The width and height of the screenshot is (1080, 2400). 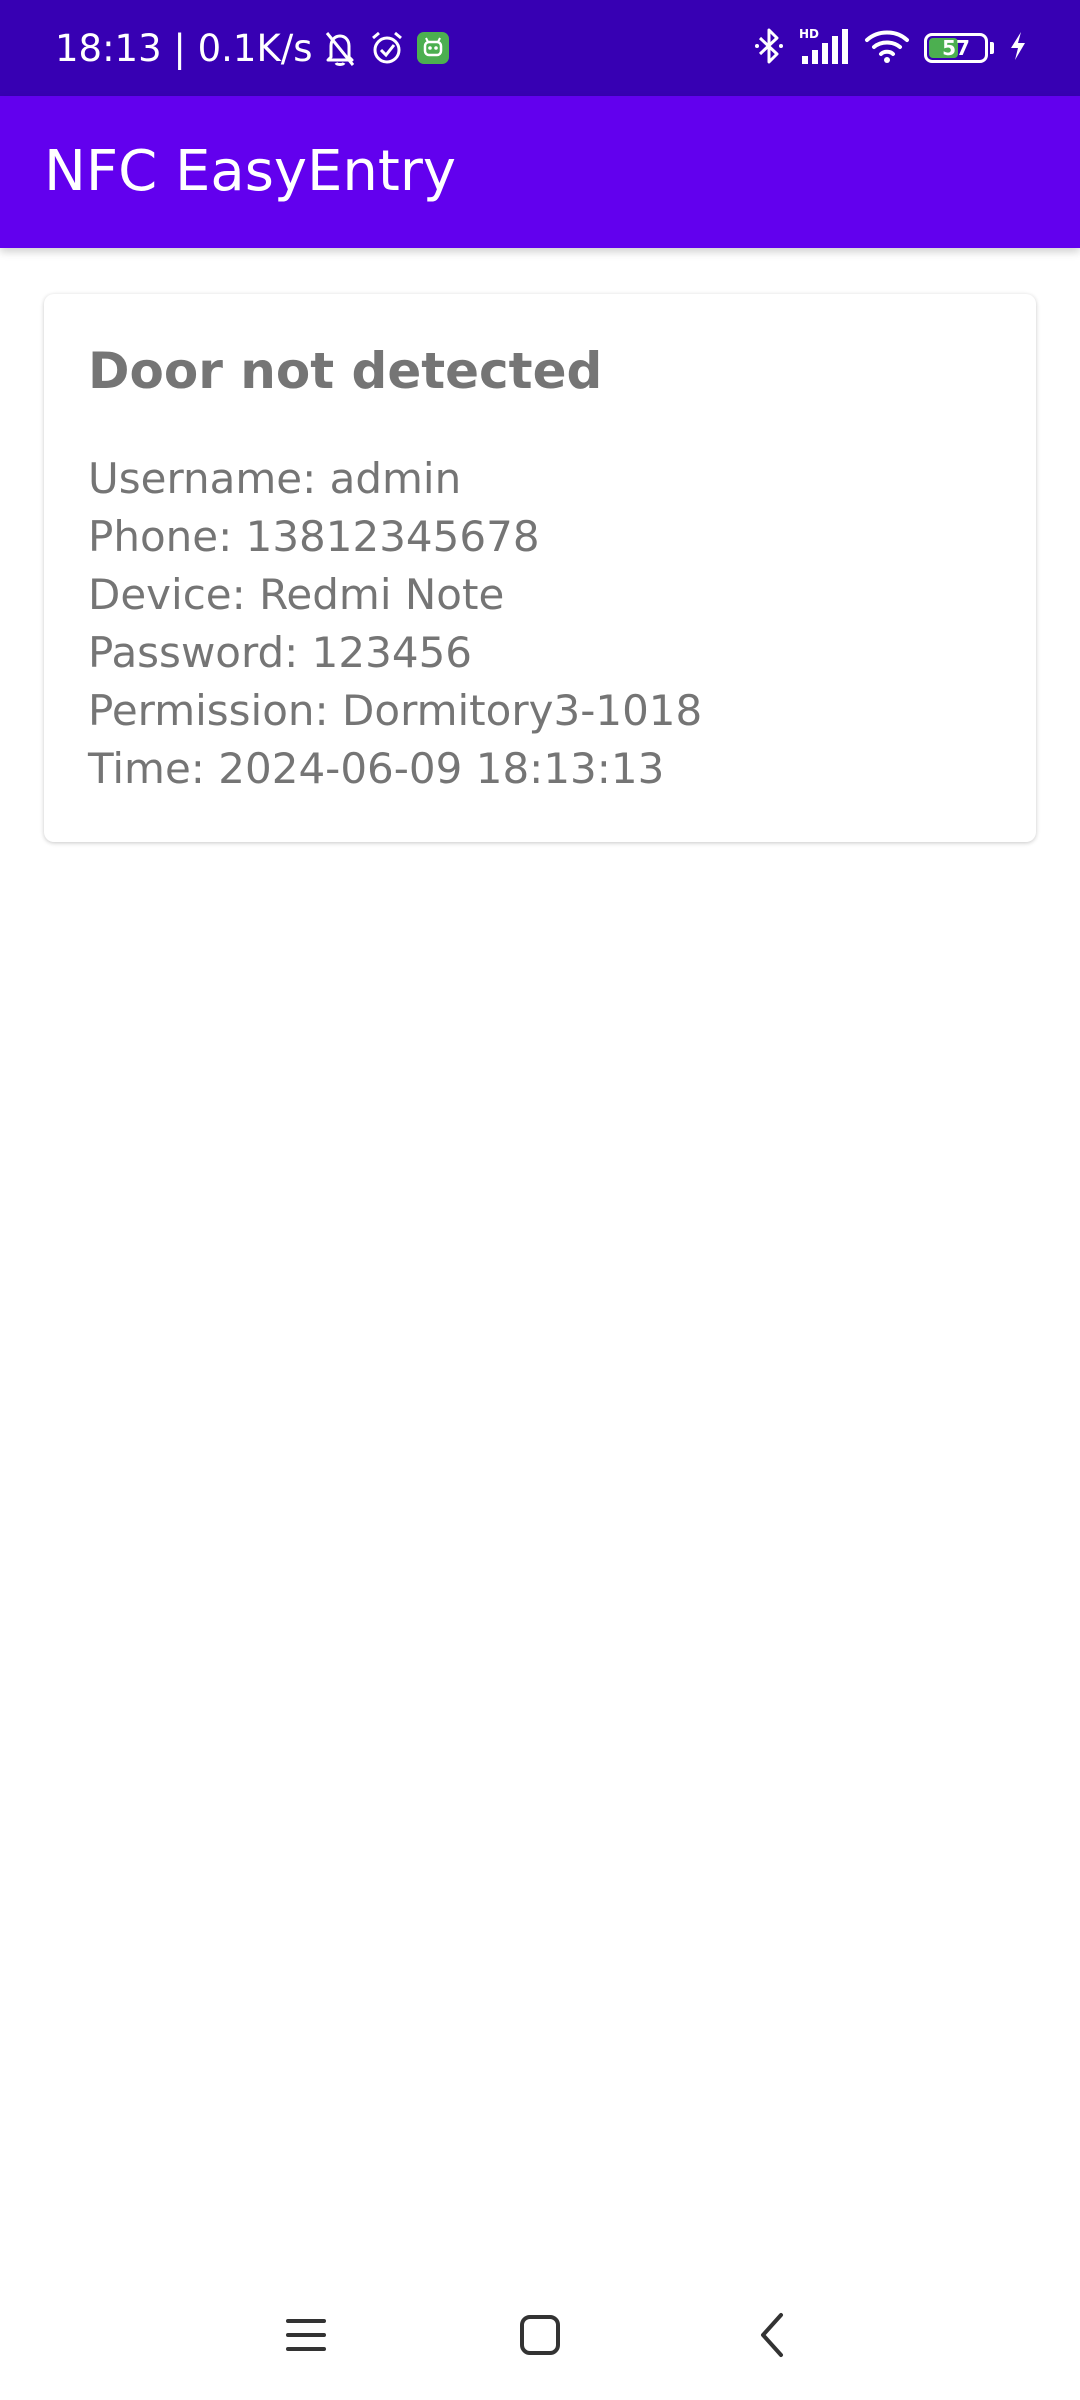 I want to click on mute-icon, so click(x=340, y=48).